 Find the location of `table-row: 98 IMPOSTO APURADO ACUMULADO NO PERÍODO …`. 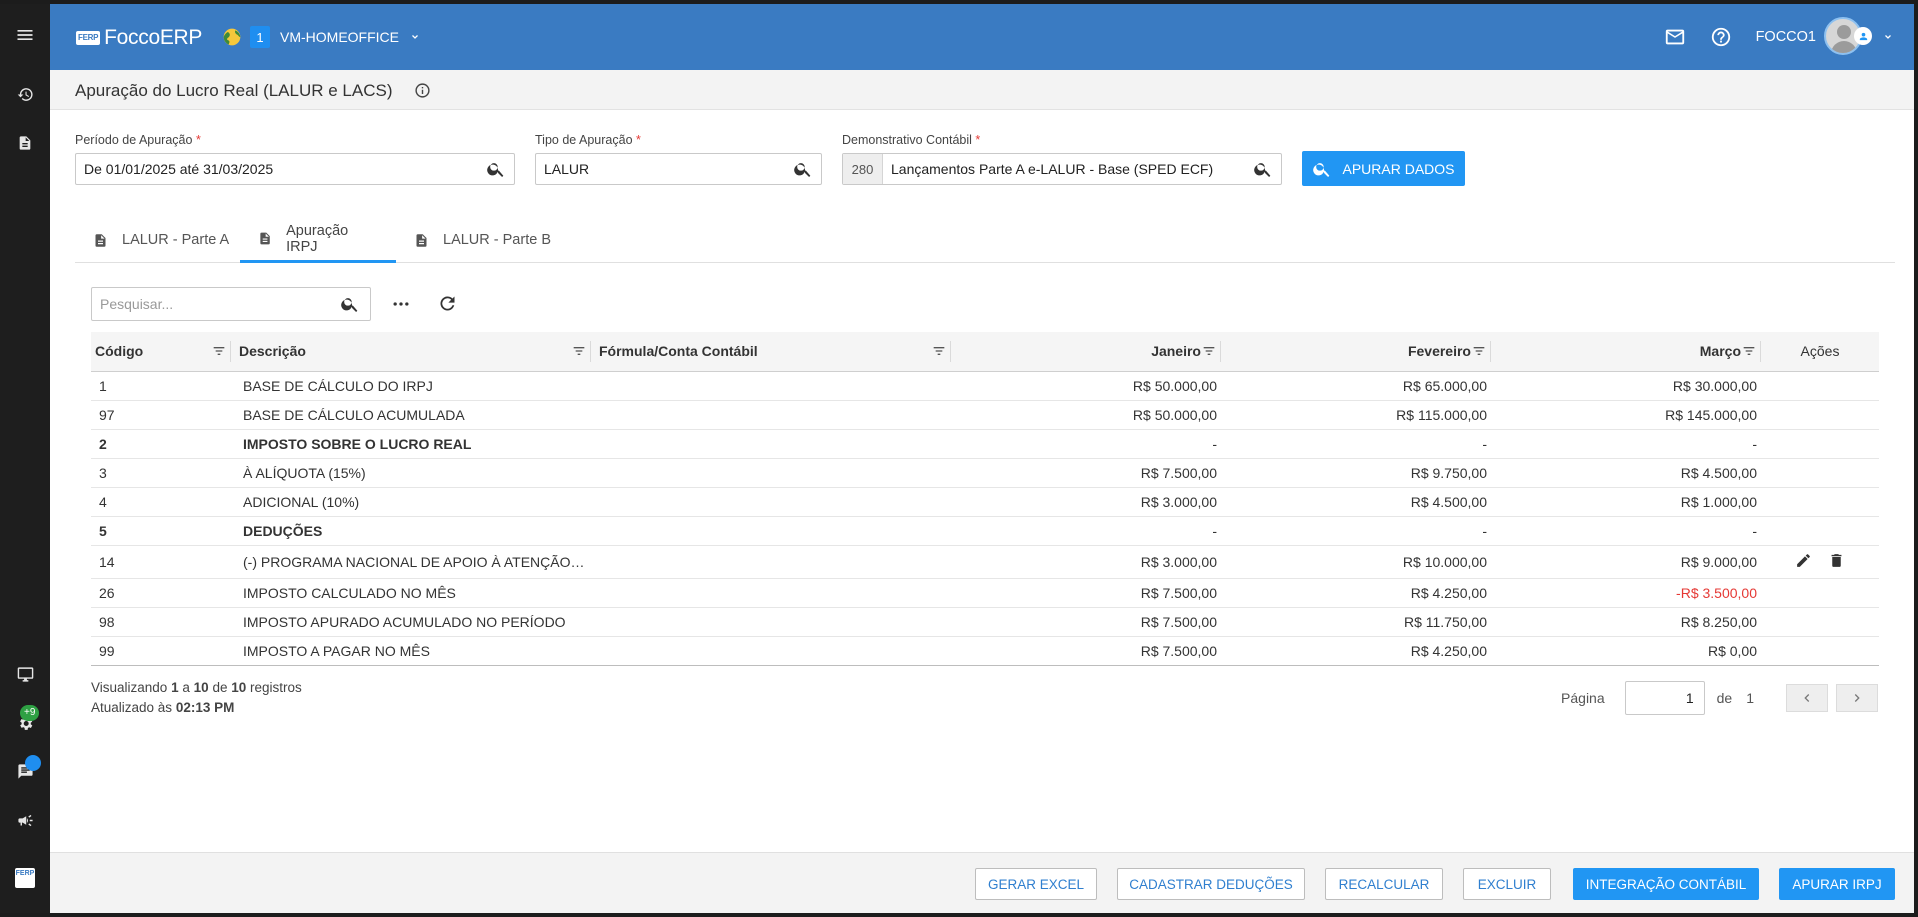

table-row: 98 IMPOSTO APURADO ACUMULADO NO PERÍODO … is located at coordinates (985, 622).